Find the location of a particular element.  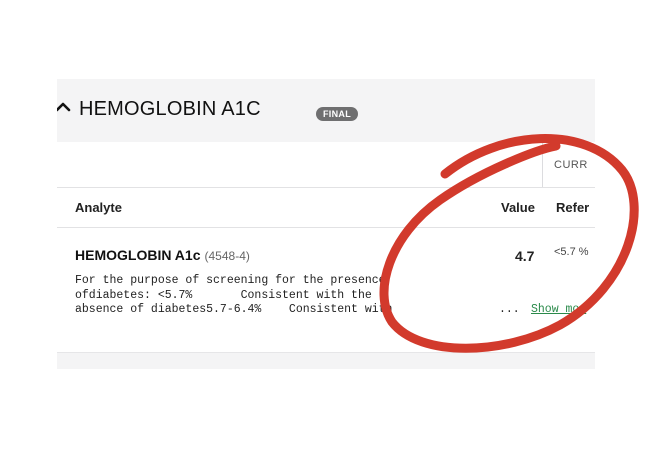

analyte-name: HEMOGLOBIN A1c (4548-4) is located at coordinates (162, 255).